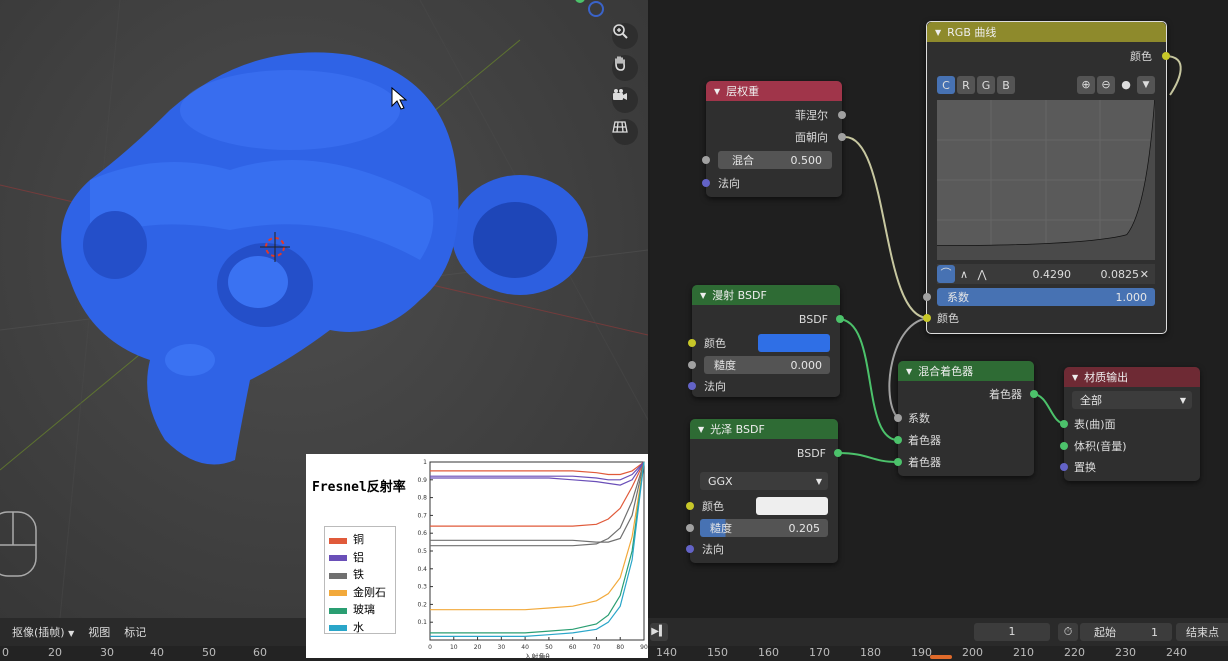  What do you see at coordinates (1131, 297) in the screenshot?
I see `field-value: 1.000` at bounding box center [1131, 297].